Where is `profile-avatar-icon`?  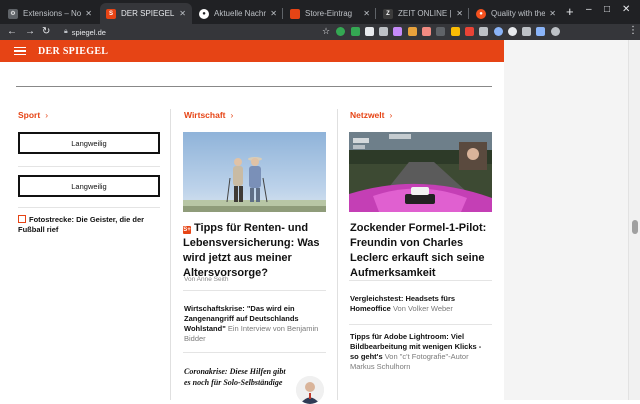
profile-avatar-icon is located at coordinates (555, 31).